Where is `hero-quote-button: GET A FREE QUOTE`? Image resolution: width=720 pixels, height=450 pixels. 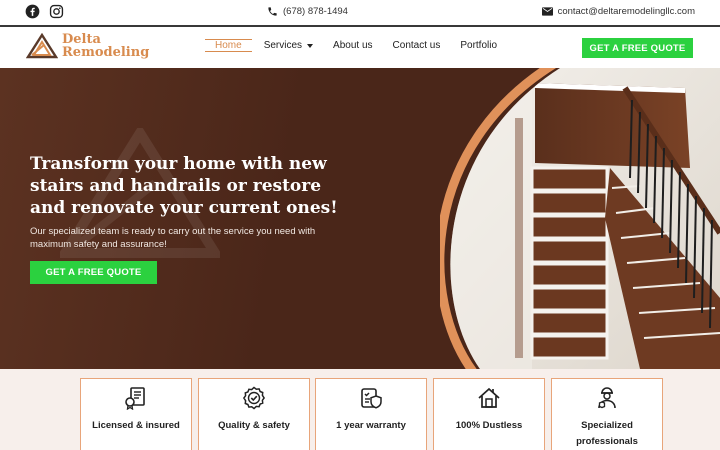 hero-quote-button: GET A FREE QUOTE is located at coordinates (93, 272).